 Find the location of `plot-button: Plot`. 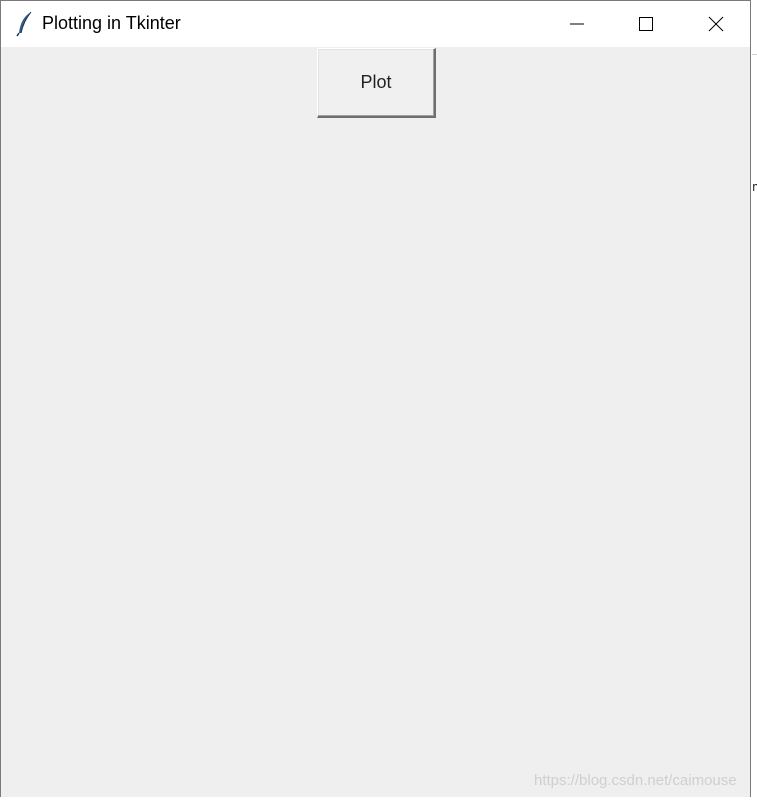

plot-button: Plot is located at coordinates (376, 83).